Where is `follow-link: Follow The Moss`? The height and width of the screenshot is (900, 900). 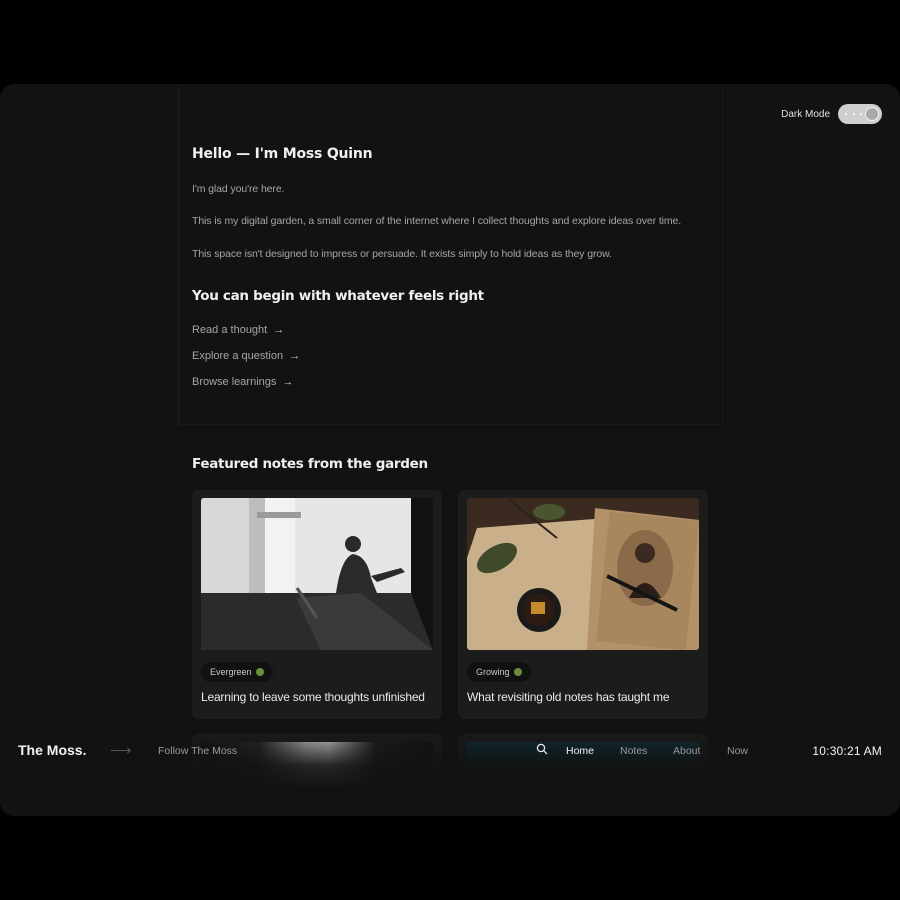
follow-link: Follow The Moss is located at coordinates (197, 751).